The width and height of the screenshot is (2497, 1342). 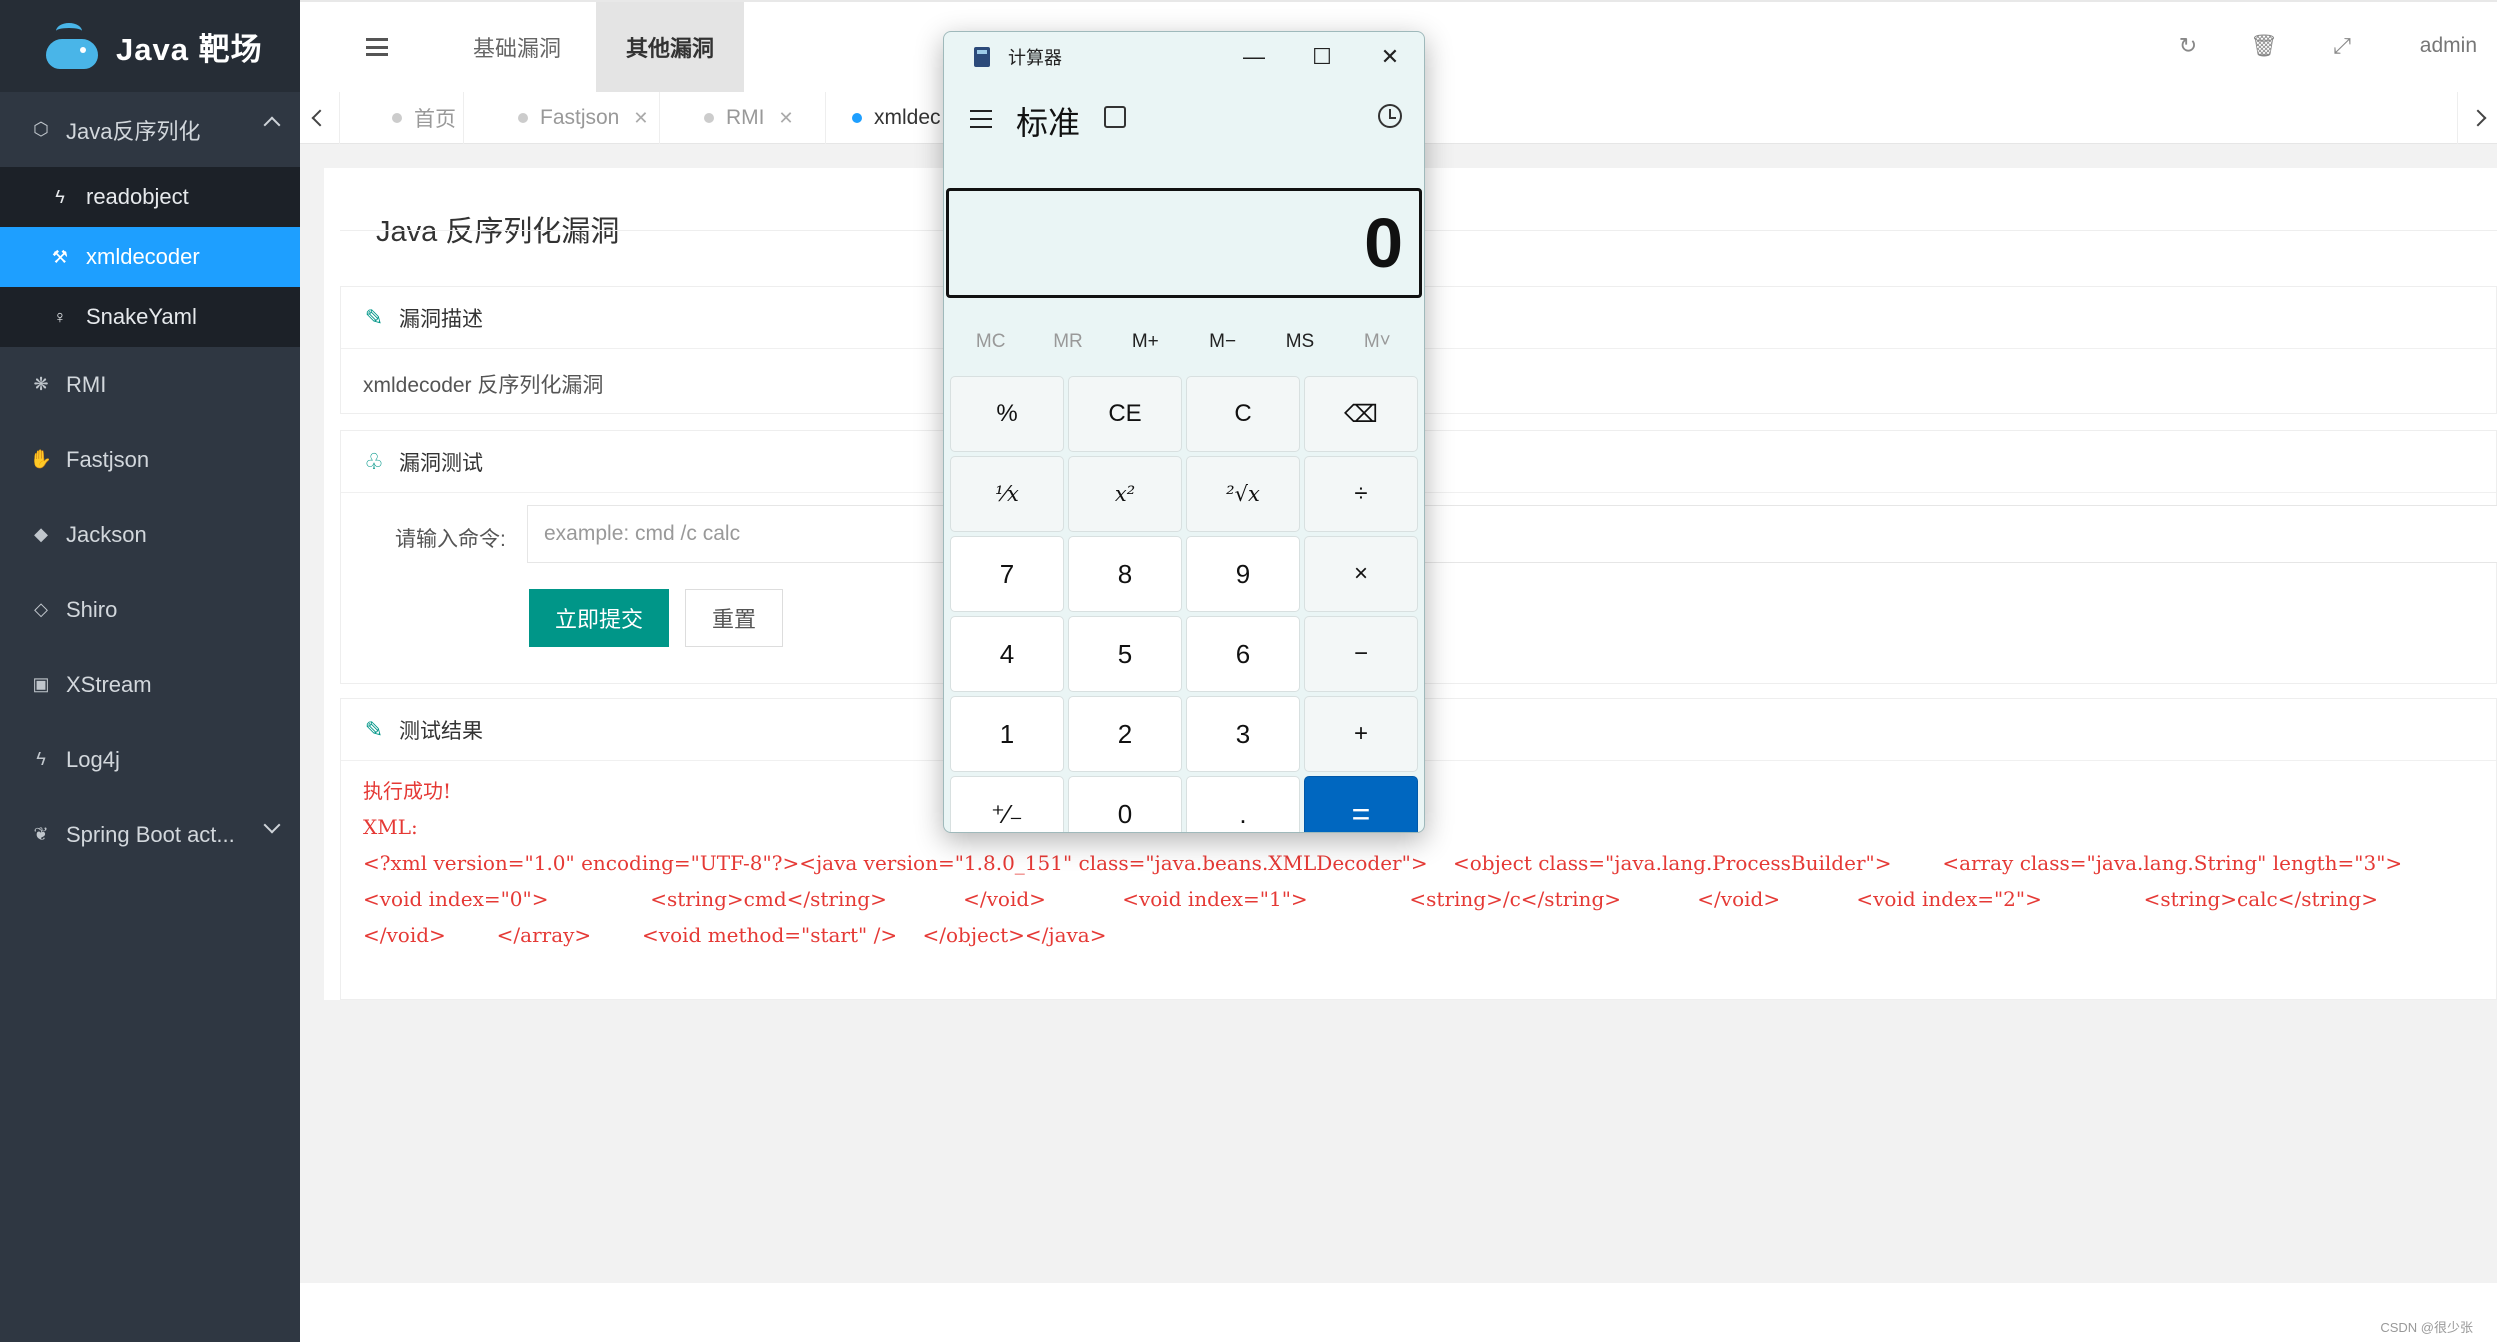 What do you see at coordinates (1361, 574) in the screenshot?
I see `multiply-key: ×` at bounding box center [1361, 574].